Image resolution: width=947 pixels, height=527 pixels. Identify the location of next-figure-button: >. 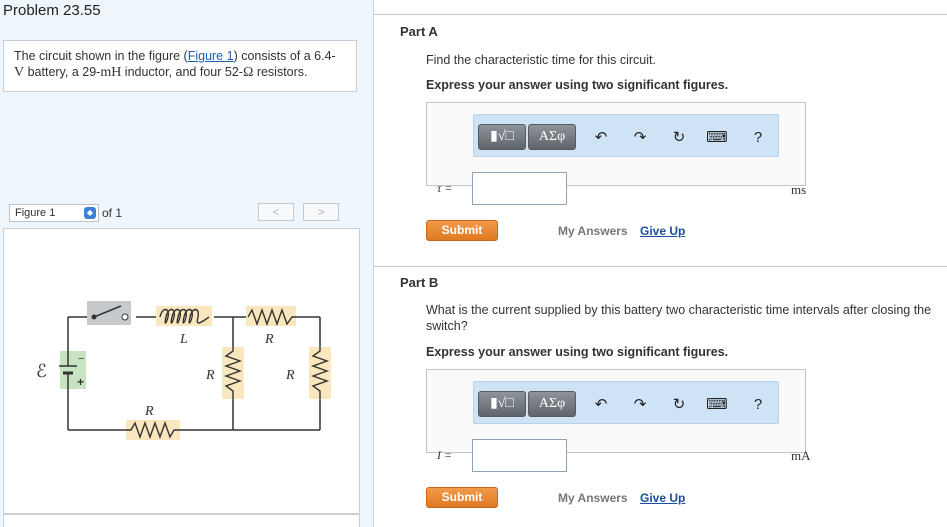
(321, 212).